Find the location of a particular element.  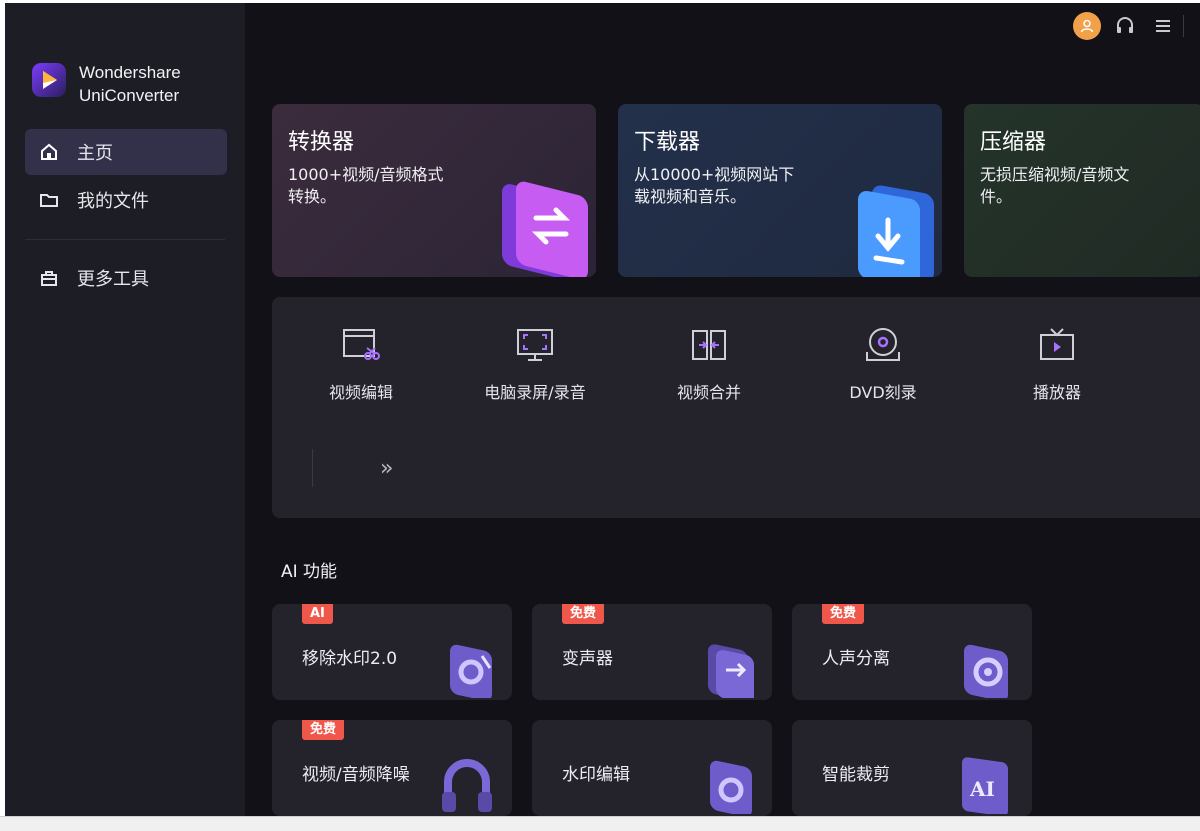

folder-icon is located at coordinates (49, 200).